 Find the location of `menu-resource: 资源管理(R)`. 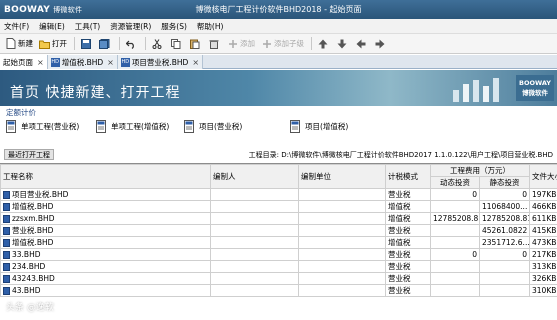

menu-resource: 资源管理(R) is located at coordinates (130, 26).